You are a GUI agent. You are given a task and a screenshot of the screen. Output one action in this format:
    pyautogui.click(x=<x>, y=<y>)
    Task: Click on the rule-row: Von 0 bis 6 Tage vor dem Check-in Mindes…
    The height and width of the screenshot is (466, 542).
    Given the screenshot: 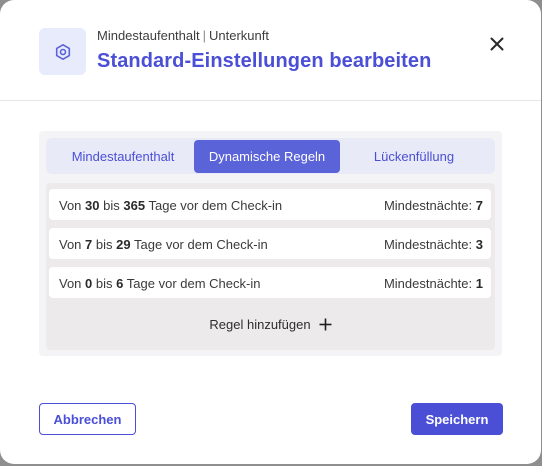 What is the action you would take?
    pyautogui.click(x=270, y=282)
    